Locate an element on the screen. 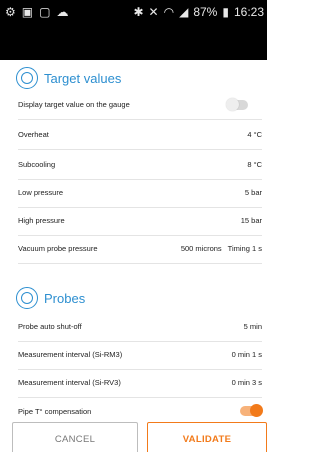  row-label: High pressure is located at coordinates (41, 220).